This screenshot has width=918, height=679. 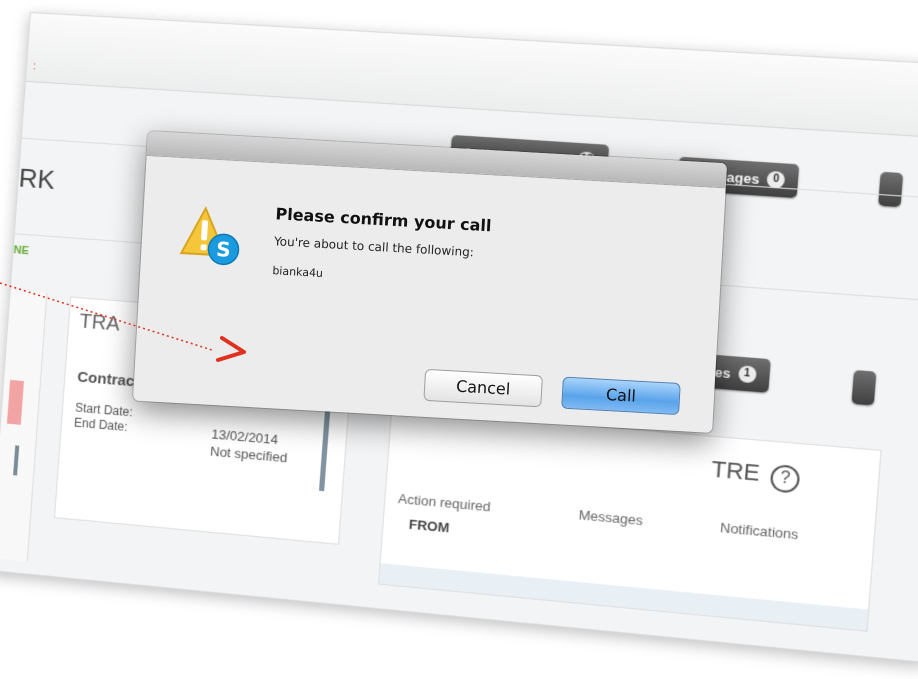 What do you see at coordinates (759, 531) in the screenshot?
I see `tab-notifications: Notifications` at bounding box center [759, 531].